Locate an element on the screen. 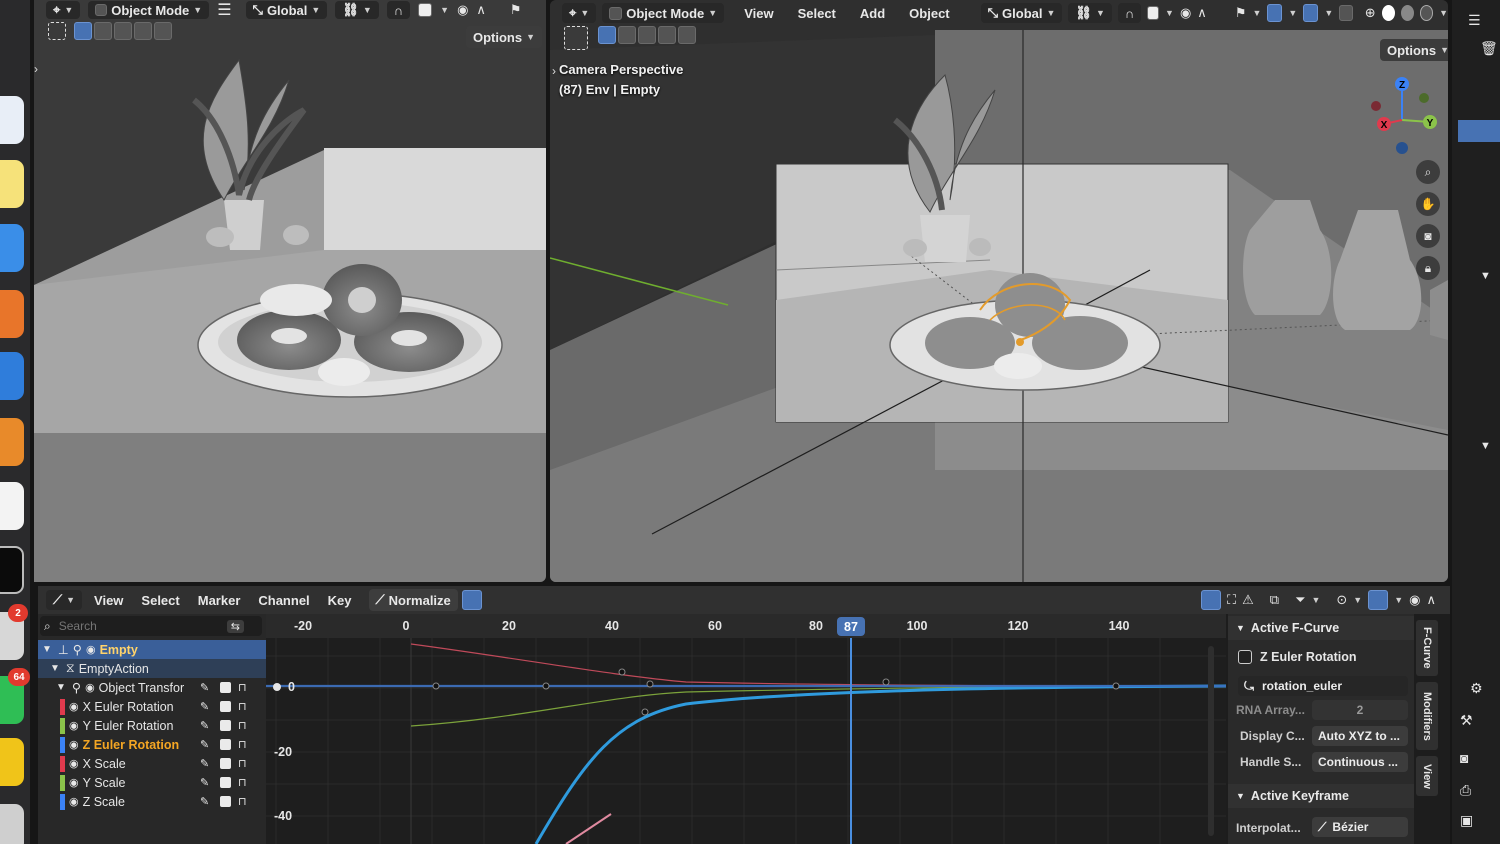 Image resolution: width=1500 pixels, height=844 pixels. mode-dropdown: Object Mode ▼ is located at coordinates (149, 10).